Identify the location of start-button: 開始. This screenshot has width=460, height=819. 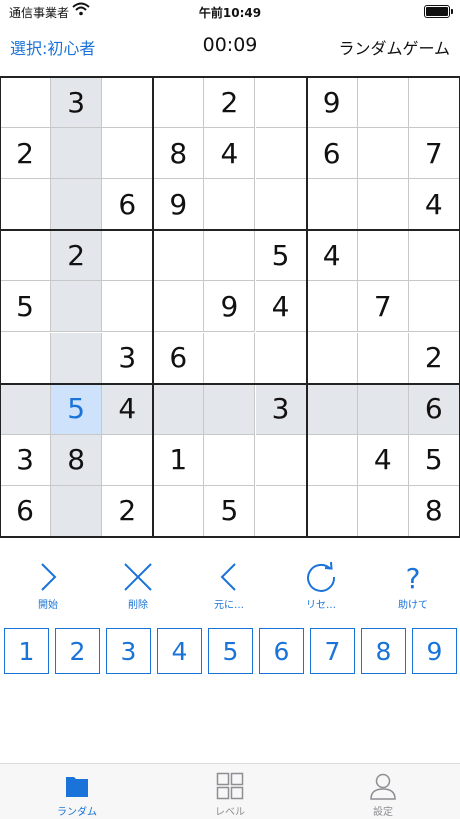
(48, 586).